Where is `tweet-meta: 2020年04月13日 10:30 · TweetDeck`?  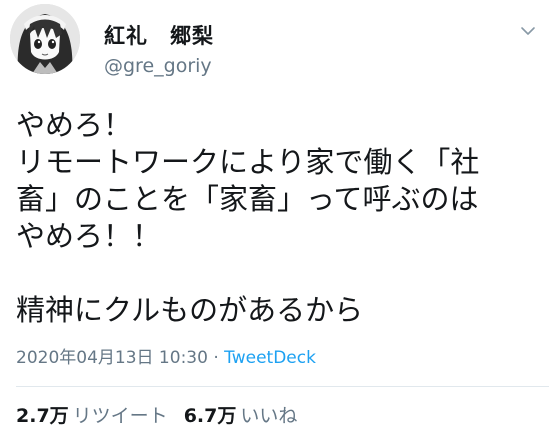 tweet-meta: 2020年04月13日 10:30 · TweetDeck is located at coordinates (166, 355).